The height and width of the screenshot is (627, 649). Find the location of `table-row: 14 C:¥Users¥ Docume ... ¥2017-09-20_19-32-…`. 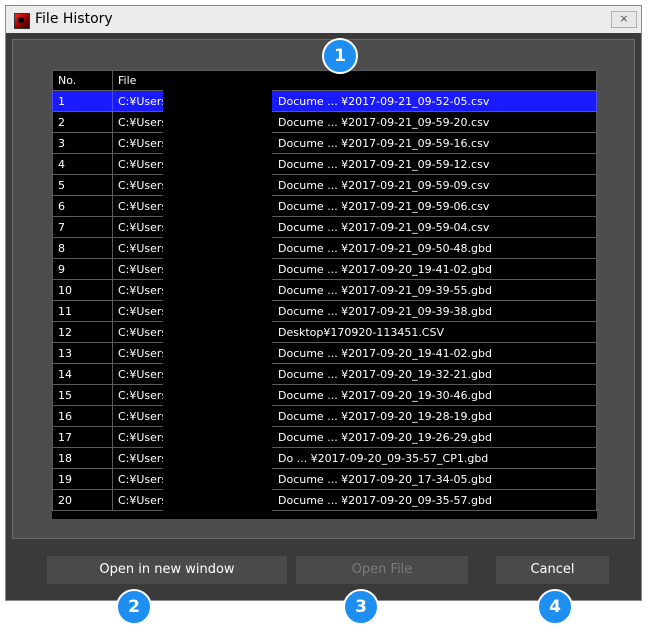

table-row: 14 C:¥Users¥ Docume ... ¥2017-09-20_19-32-… is located at coordinates (324, 374).